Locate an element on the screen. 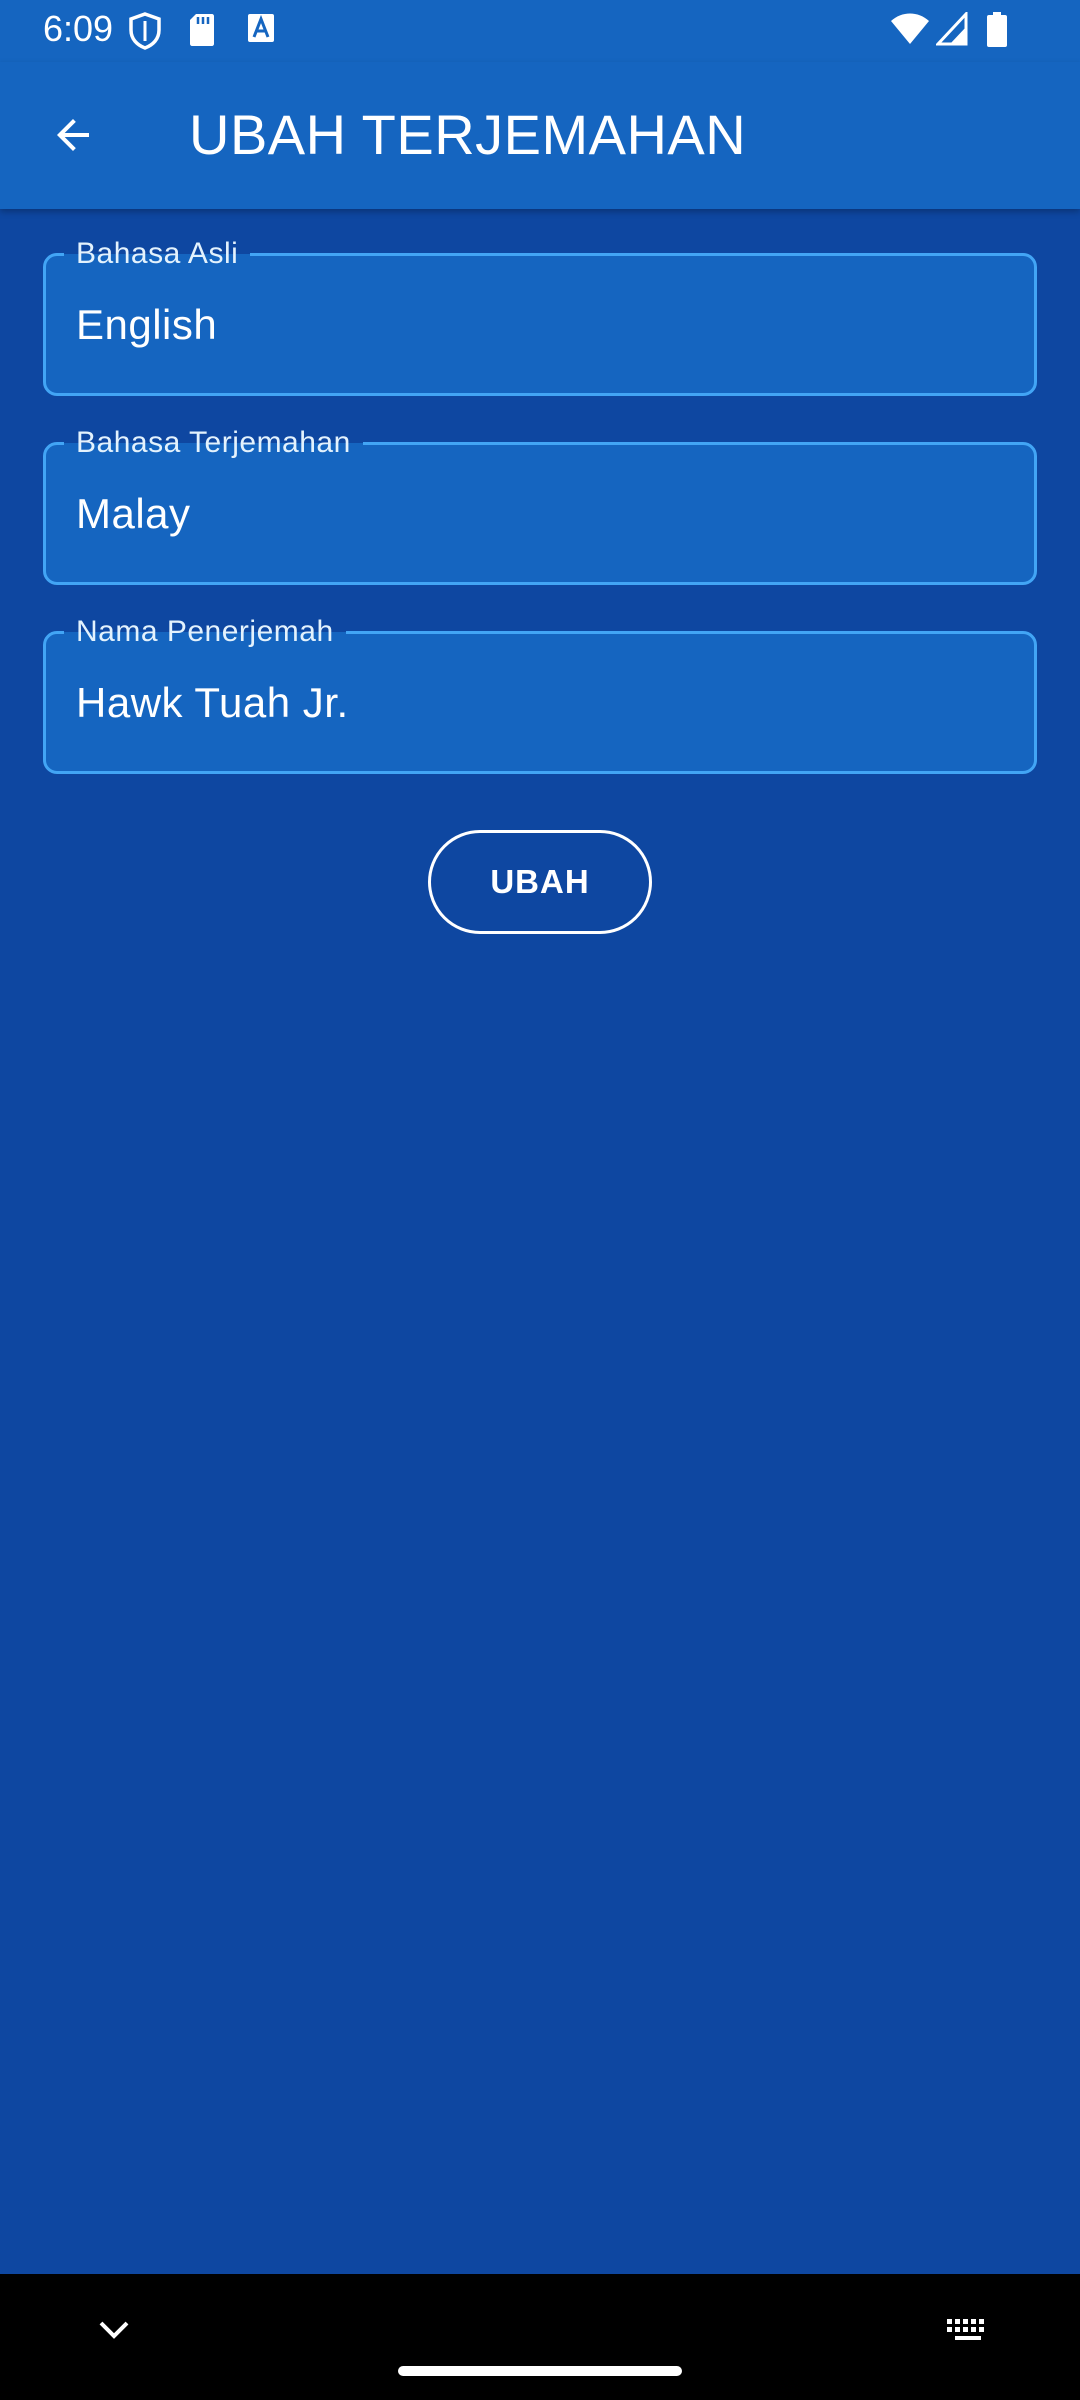 Image resolution: width=1080 pixels, height=2400 pixels. status-time: 6:09 is located at coordinates (78, 28).